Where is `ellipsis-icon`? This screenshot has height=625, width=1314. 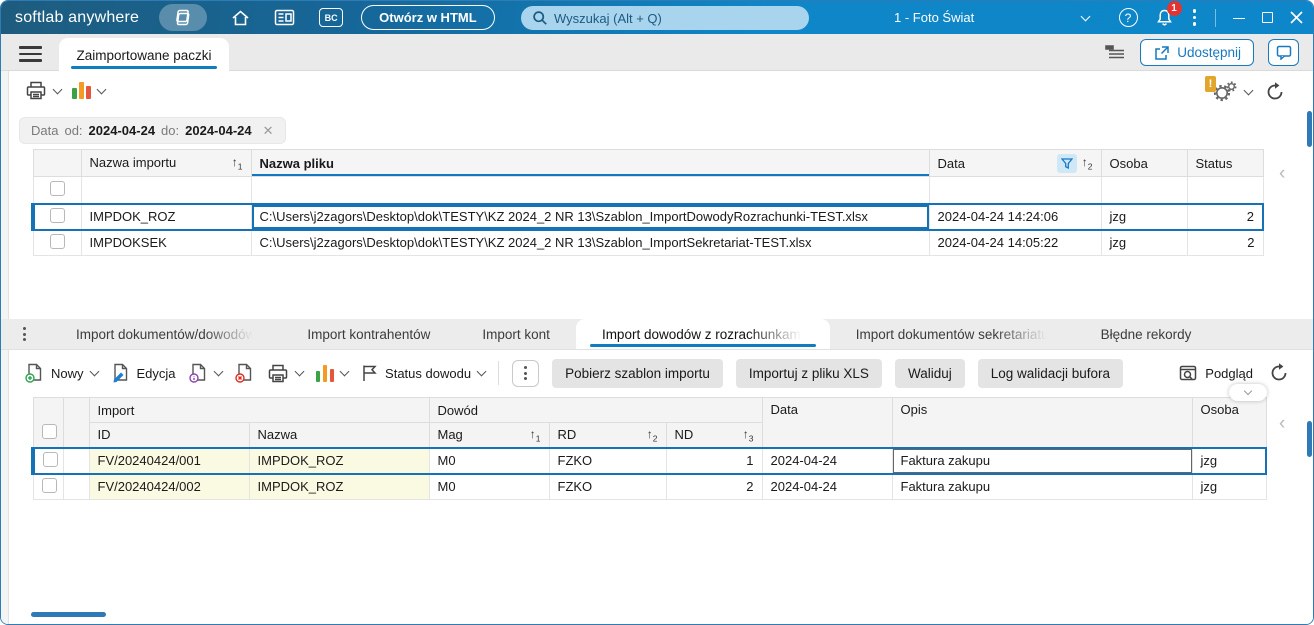 ellipsis-icon is located at coordinates (526, 373).